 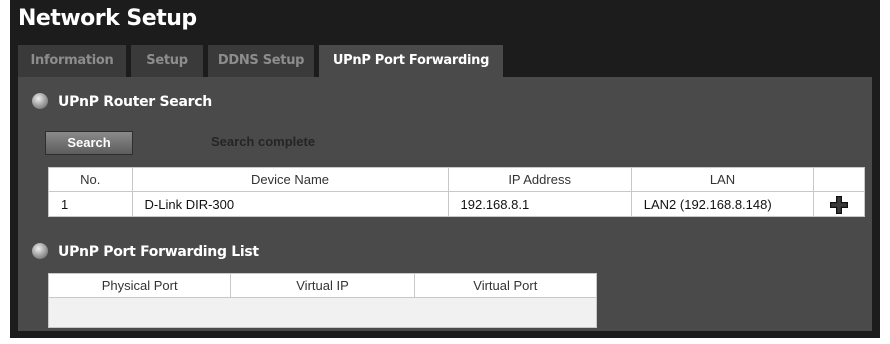 What do you see at coordinates (505, 285) in the screenshot?
I see `column-header-virtual-port: Virtual Port` at bounding box center [505, 285].